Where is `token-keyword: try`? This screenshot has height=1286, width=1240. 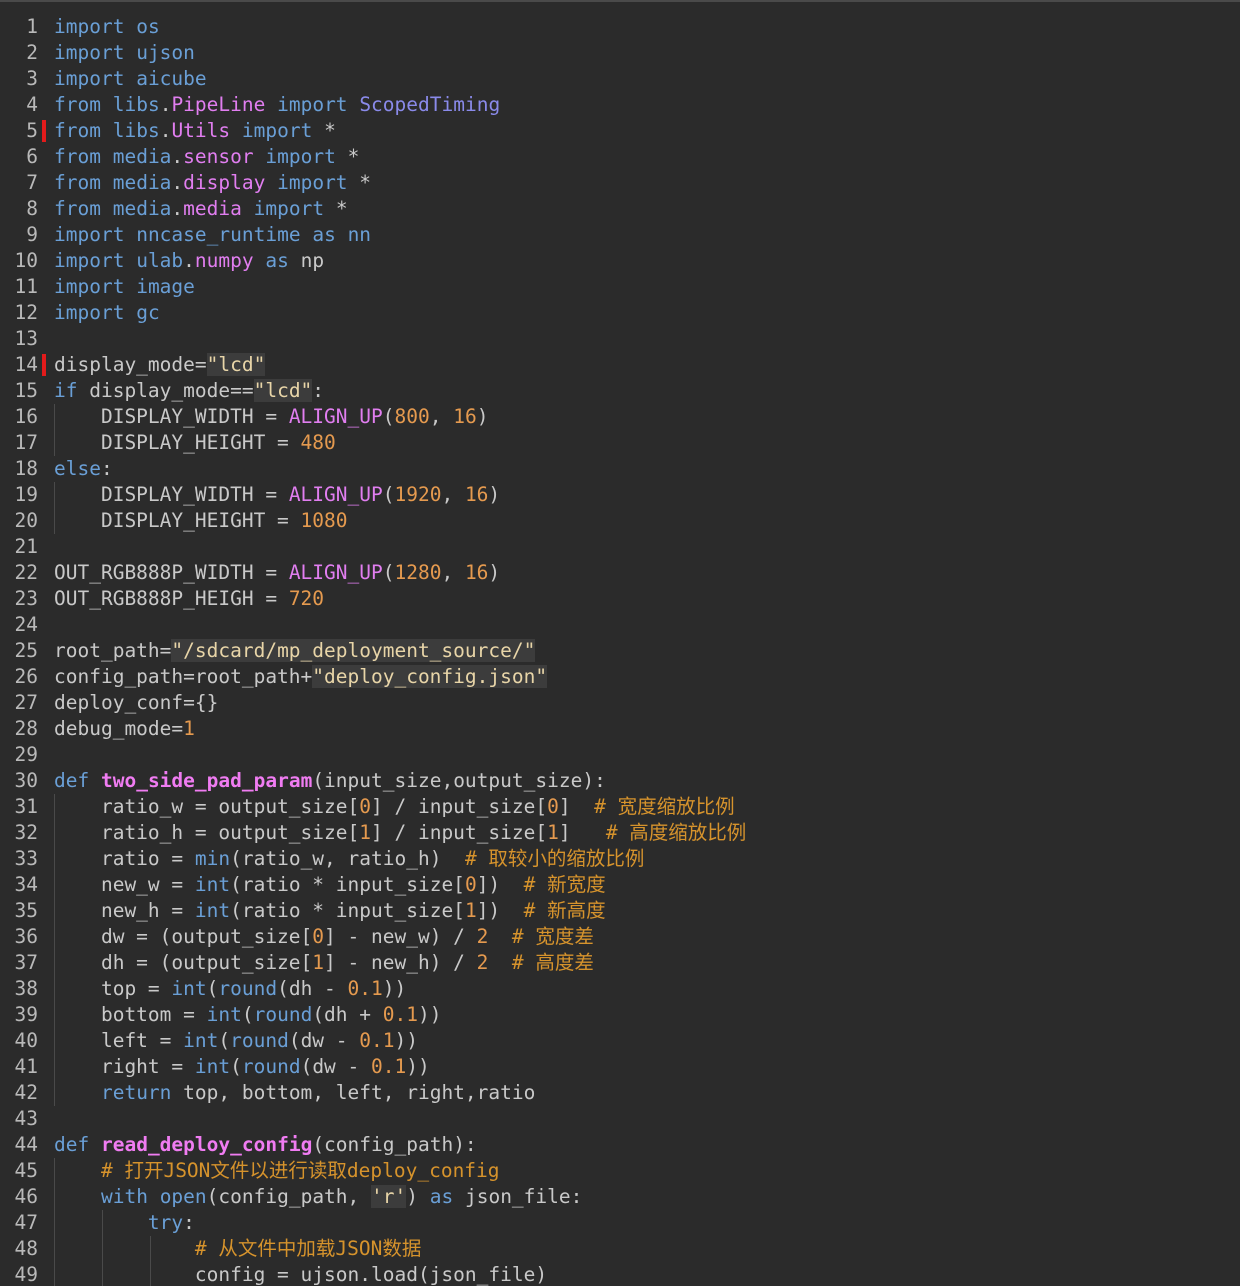 token-keyword: try is located at coordinates (165, 1222).